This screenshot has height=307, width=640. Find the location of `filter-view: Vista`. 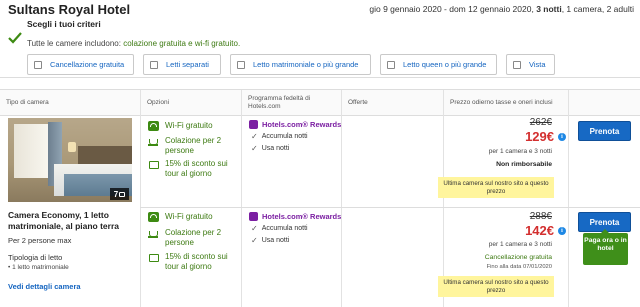

filter-view: Vista is located at coordinates (530, 64).